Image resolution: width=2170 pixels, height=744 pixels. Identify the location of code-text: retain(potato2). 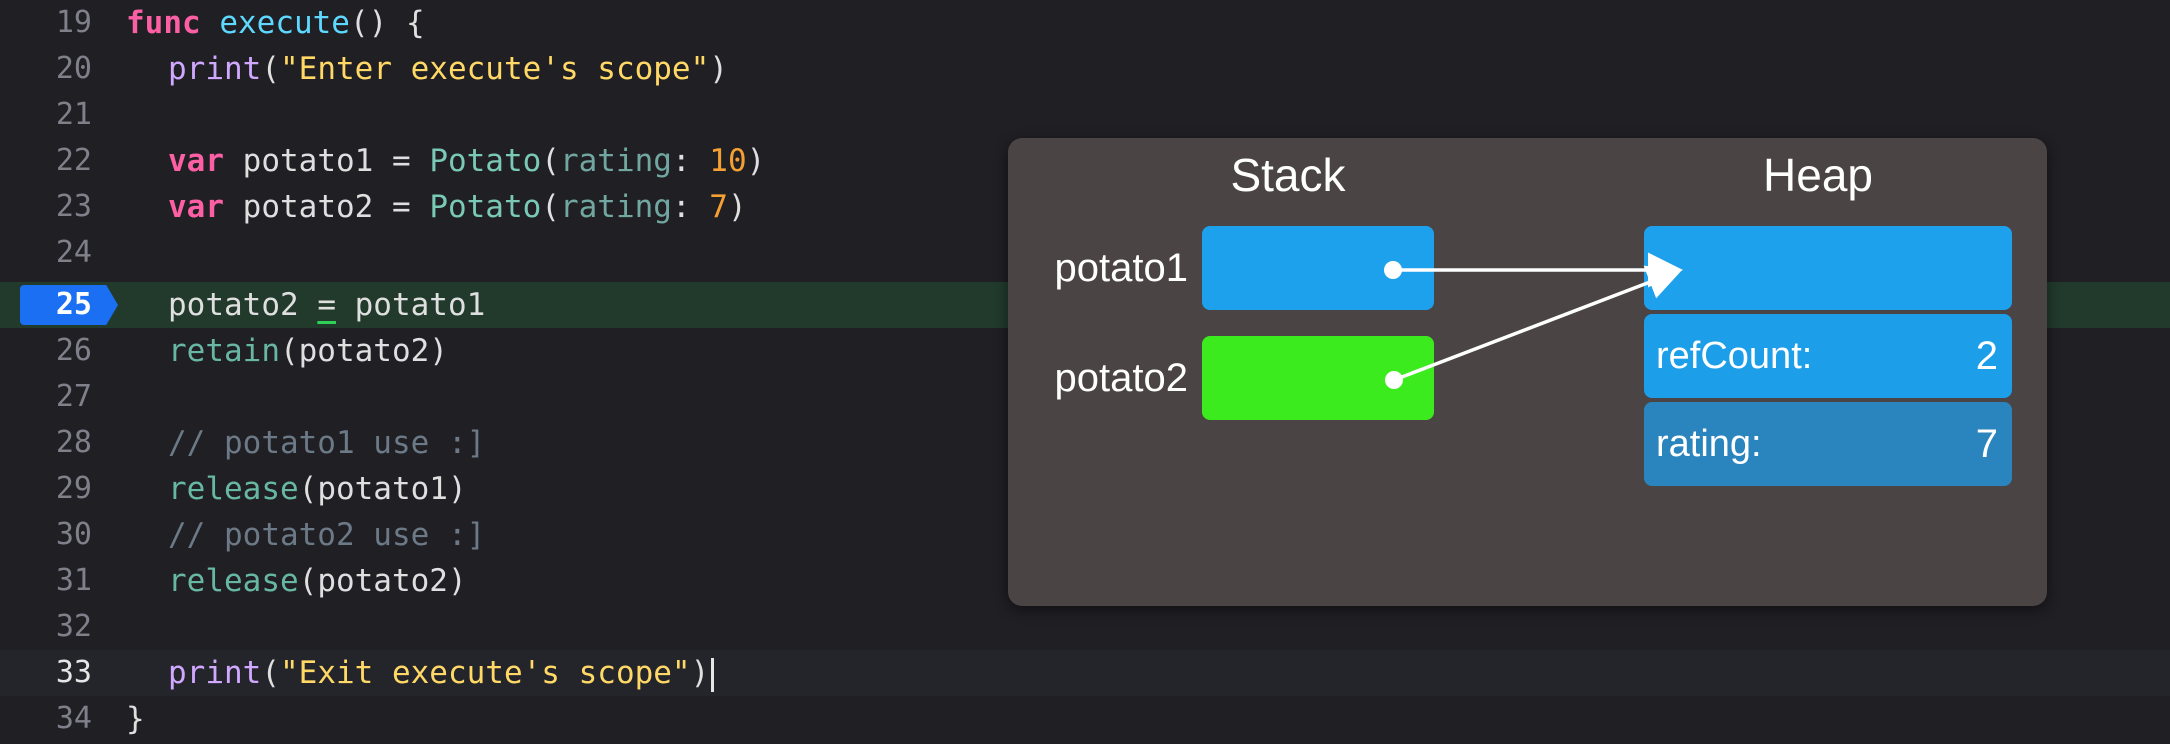
(308, 351).